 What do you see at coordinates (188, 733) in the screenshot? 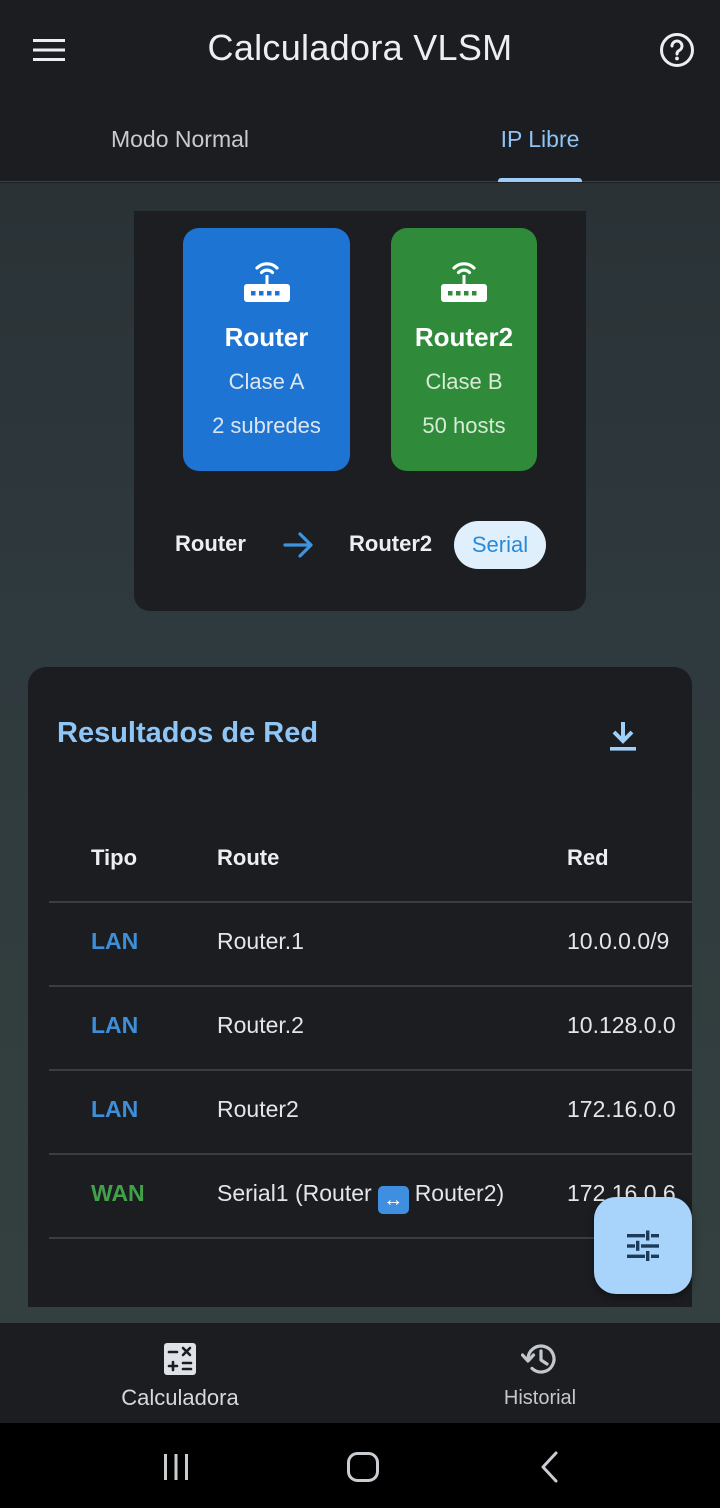
I see `results-title: Resultados de Red` at bounding box center [188, 733].